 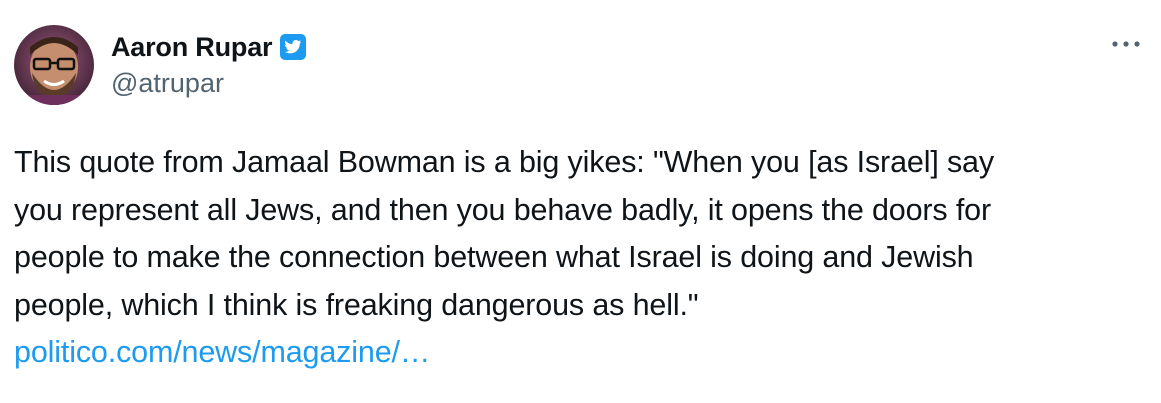 What do you see at coordinates (209, 83) in the screenshot?
I see `user-handle: @atrupar` at bounding box center [209, 83].